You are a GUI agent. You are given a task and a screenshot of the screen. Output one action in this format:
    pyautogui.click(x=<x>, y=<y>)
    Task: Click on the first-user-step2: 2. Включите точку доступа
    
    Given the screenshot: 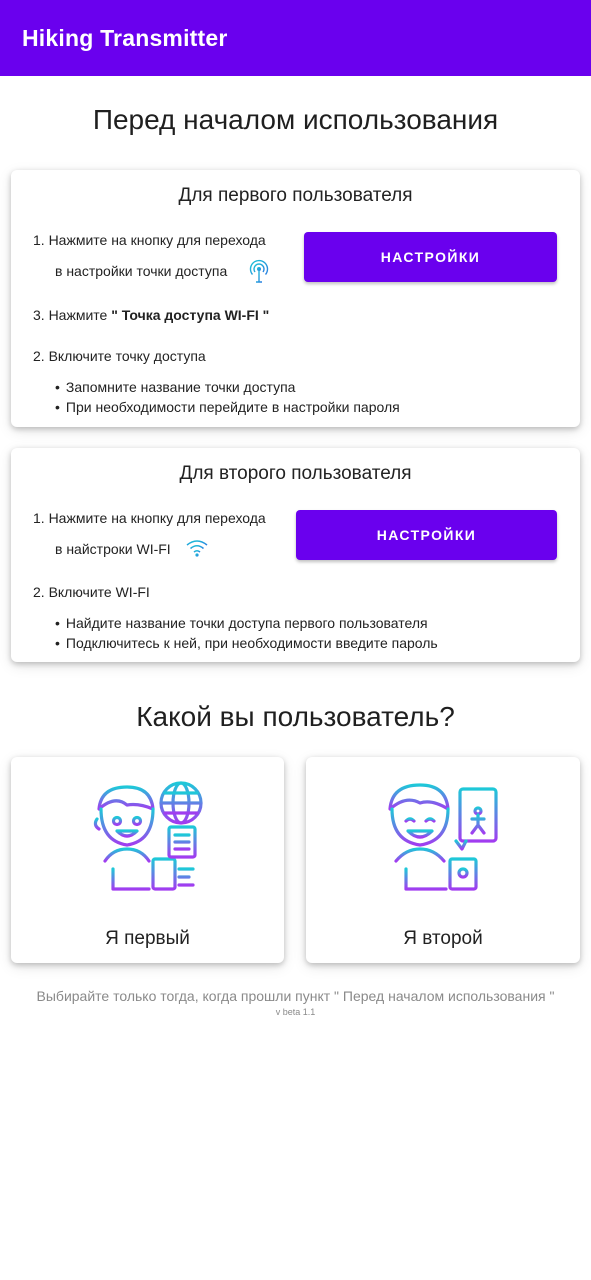 What is the action you would take?
    pyautogui.click(x=119, y=356)
    